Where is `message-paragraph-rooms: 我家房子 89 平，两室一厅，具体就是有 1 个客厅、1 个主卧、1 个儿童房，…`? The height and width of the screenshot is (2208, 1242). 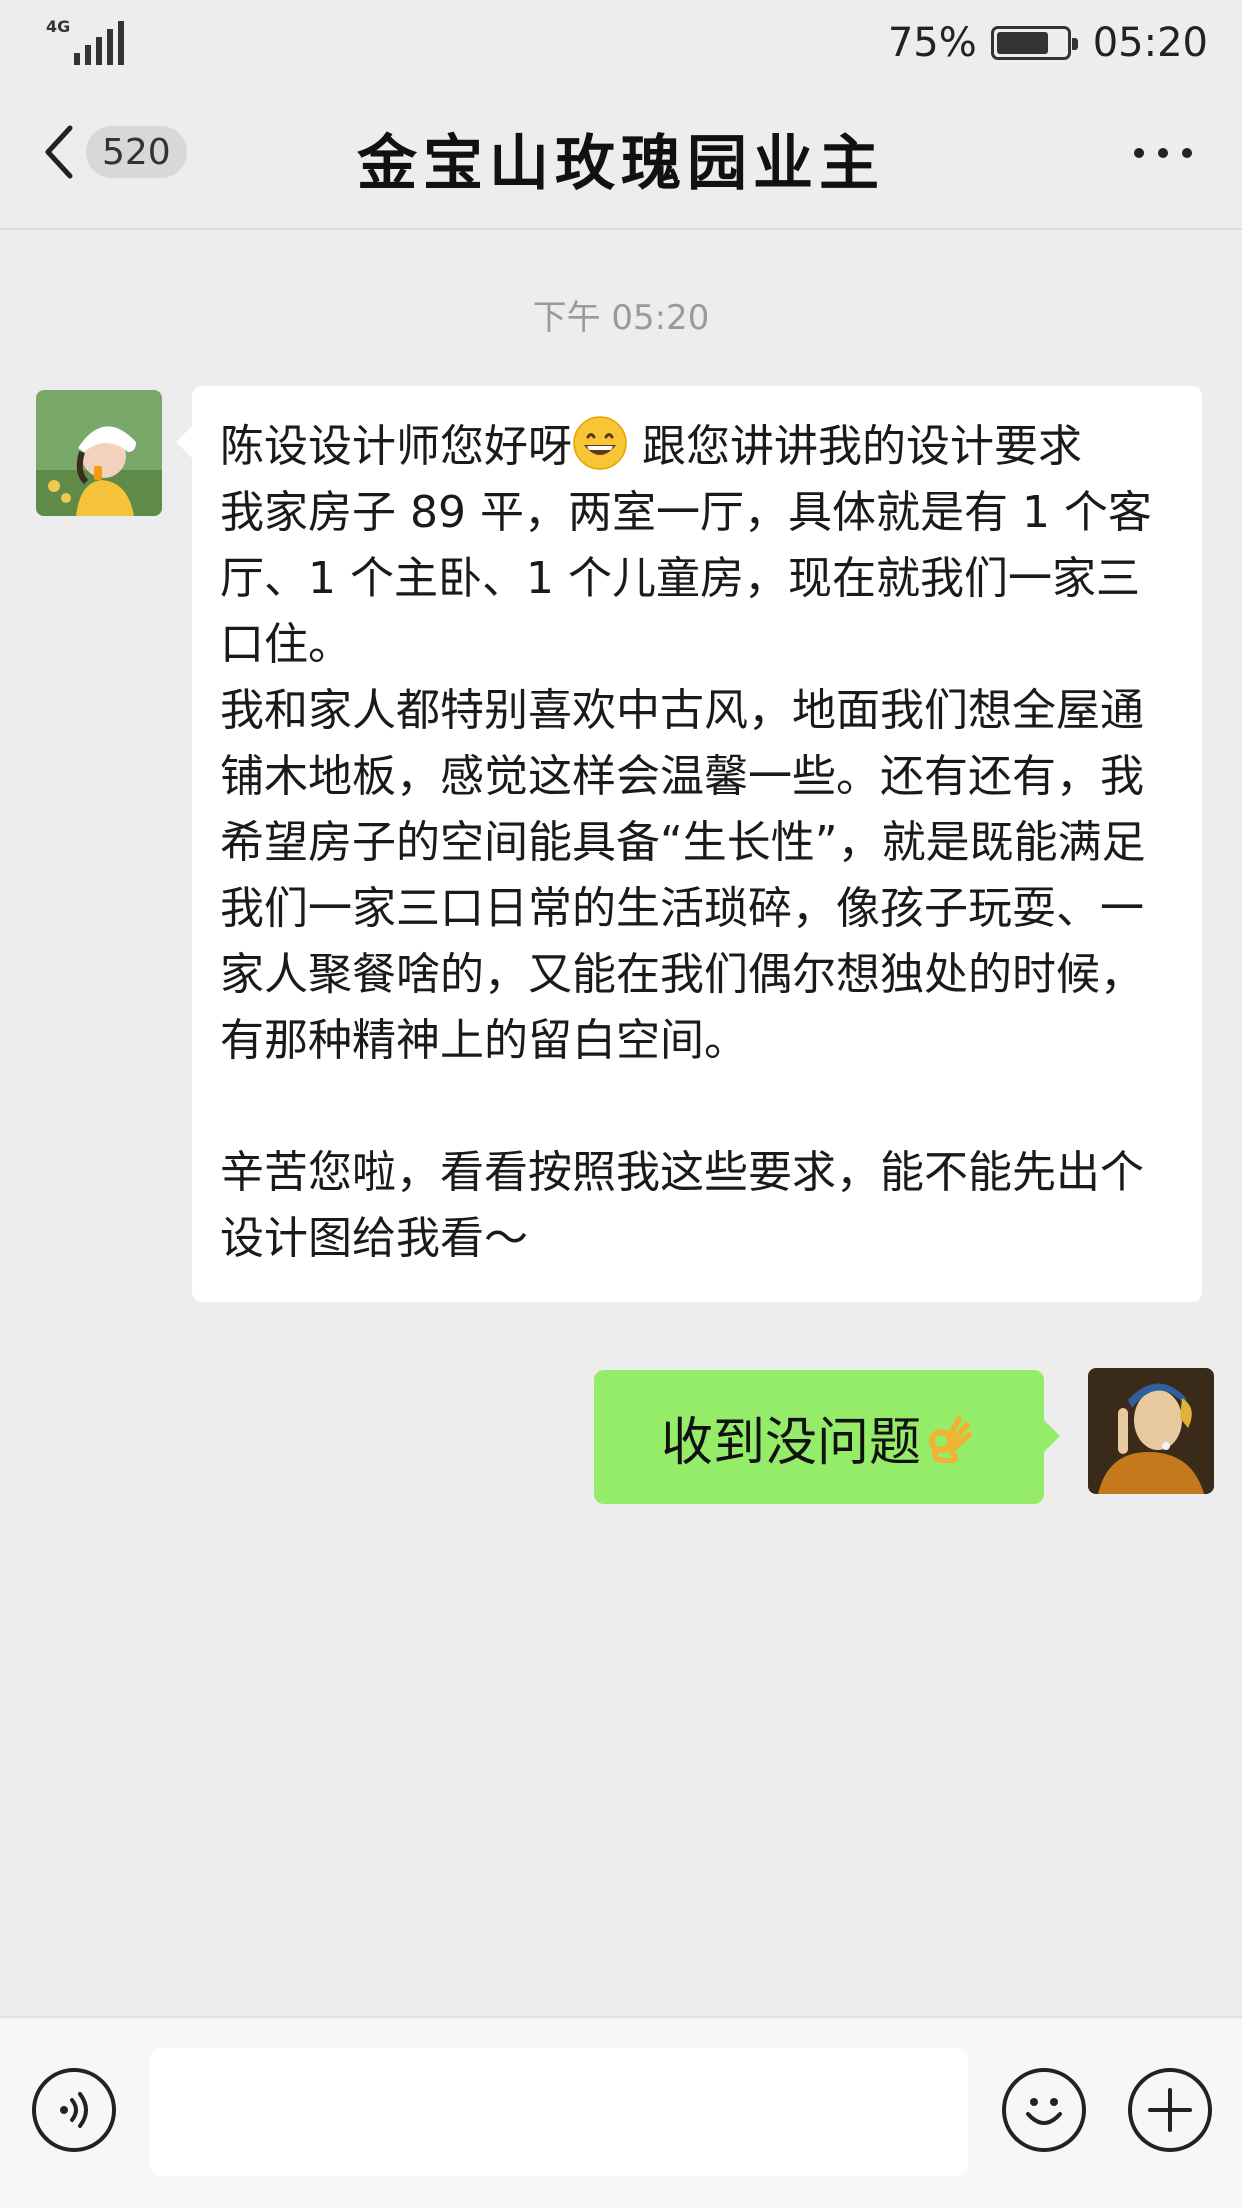
message-paragraph-rooms: 我家房子 89 平，两室一厅，具体就是有 1 个客厅、1 个主卧、1 个儿童房，… is located at coordinates (686, 578).